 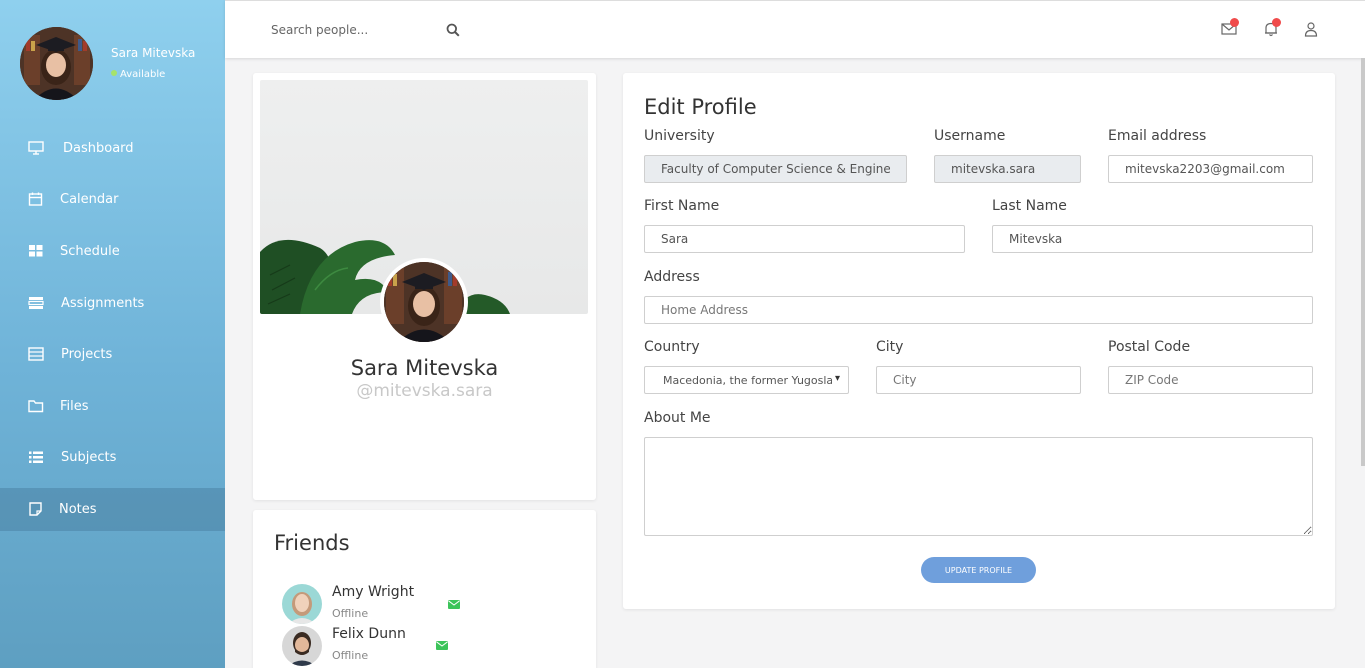 What do you see at coordinates (1157, 136) in the screenshot?
I see `email-label: Email address` at bounding box center [1157, 136].